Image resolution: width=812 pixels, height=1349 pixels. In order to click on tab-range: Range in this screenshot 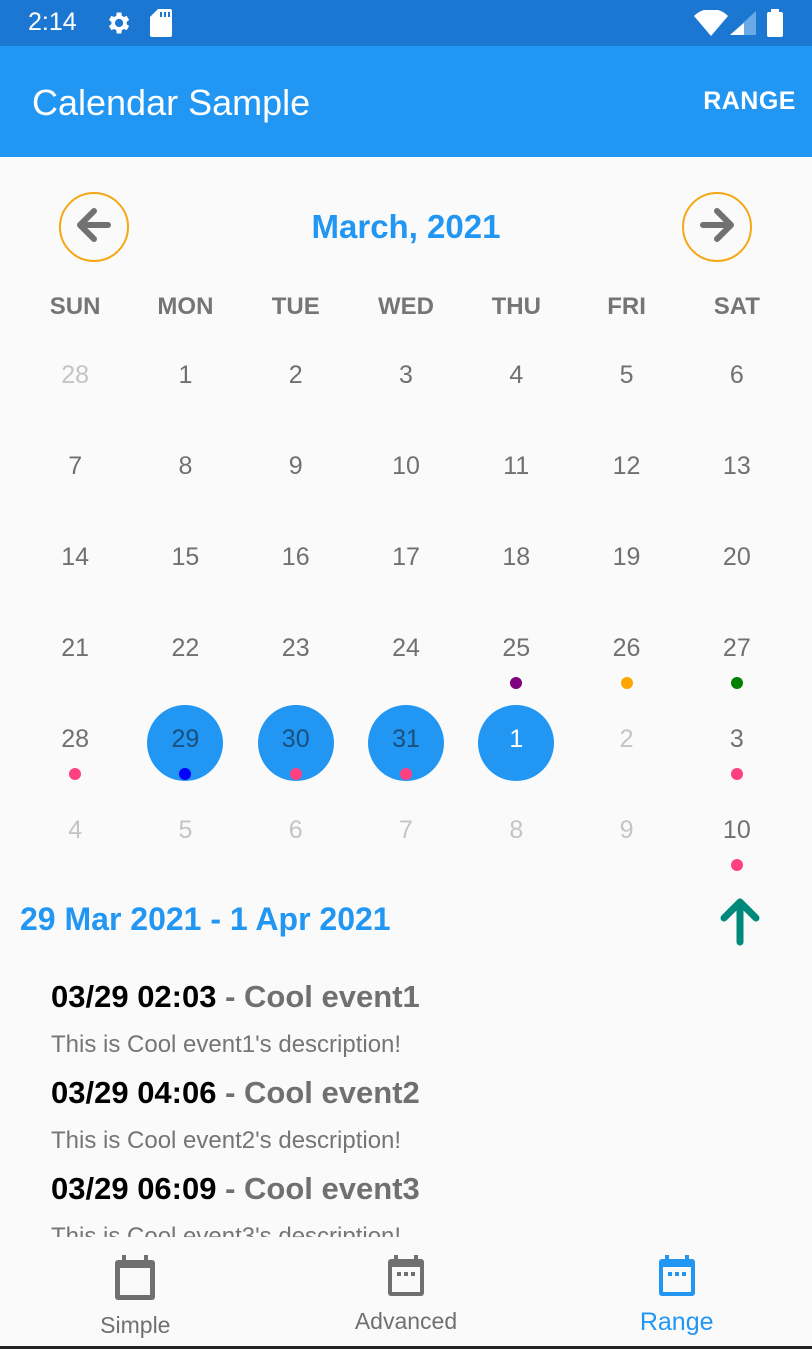, I will do `click(676, 1293)`.